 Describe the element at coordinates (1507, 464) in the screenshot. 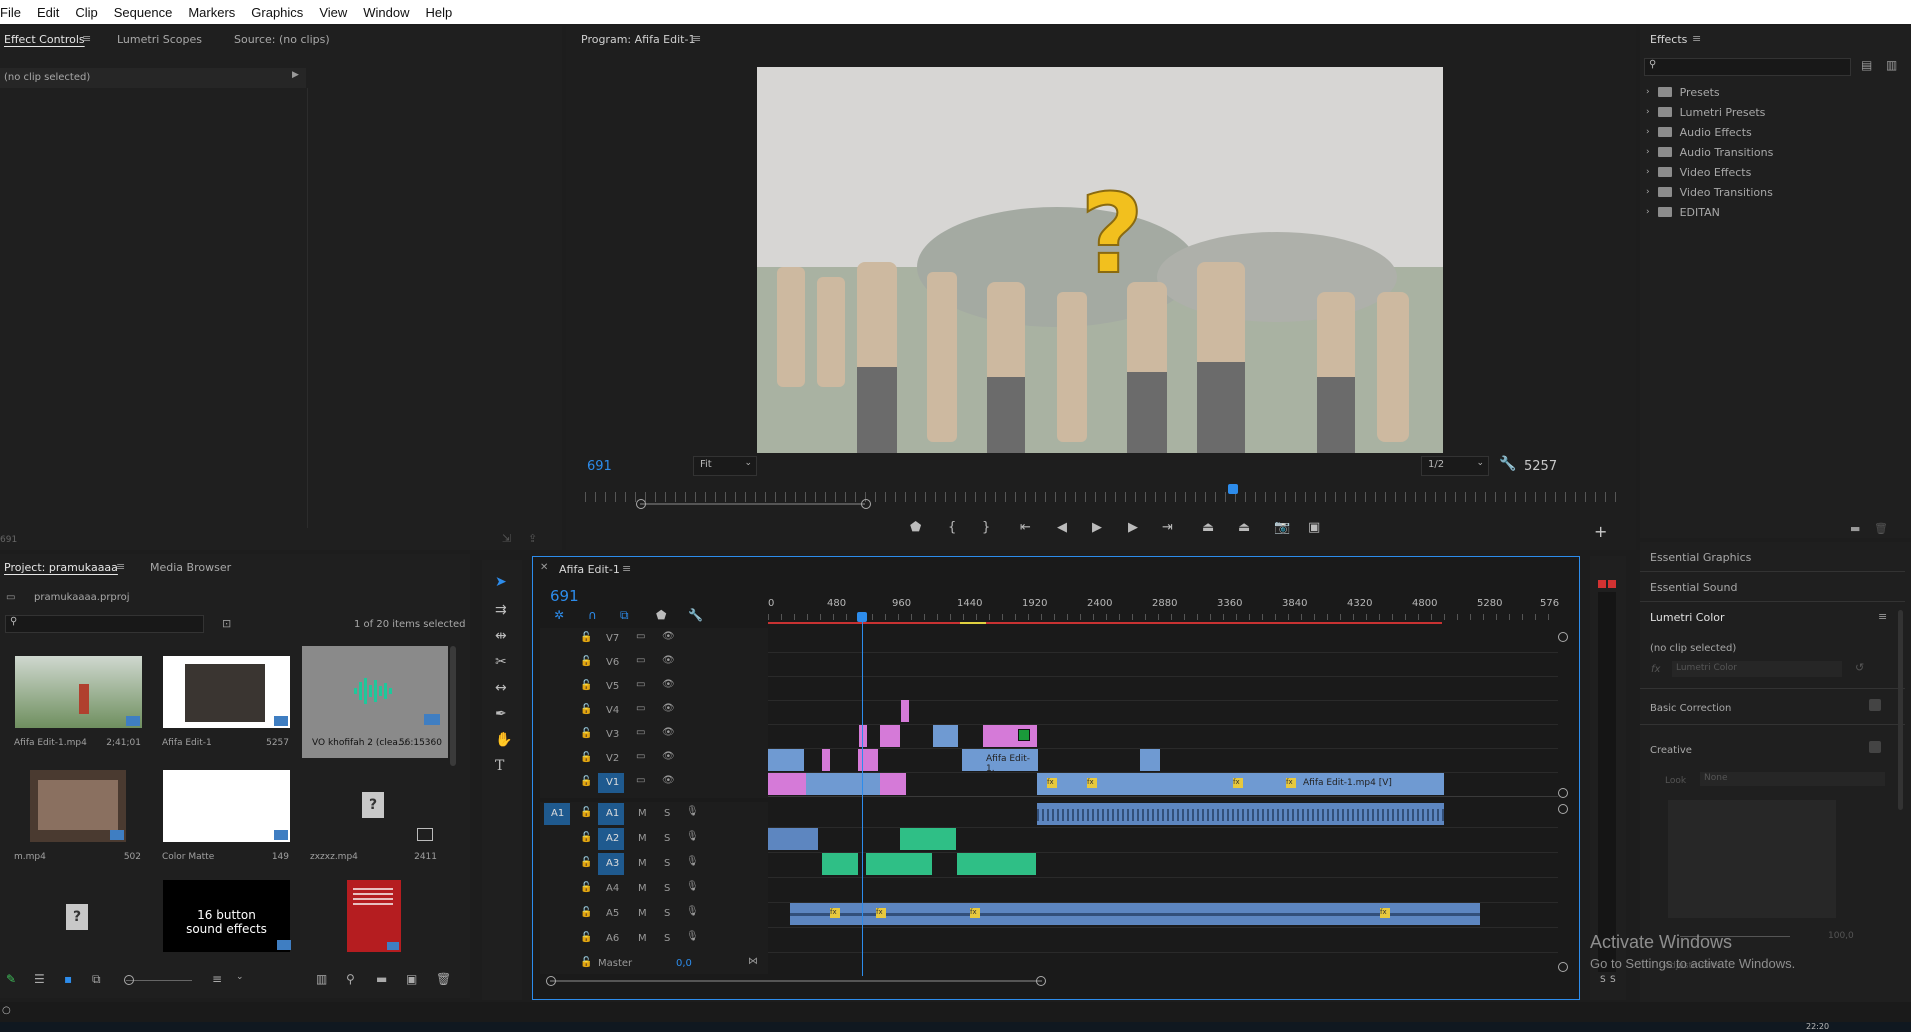

I see `wrench-icon: 🔧` at that location.